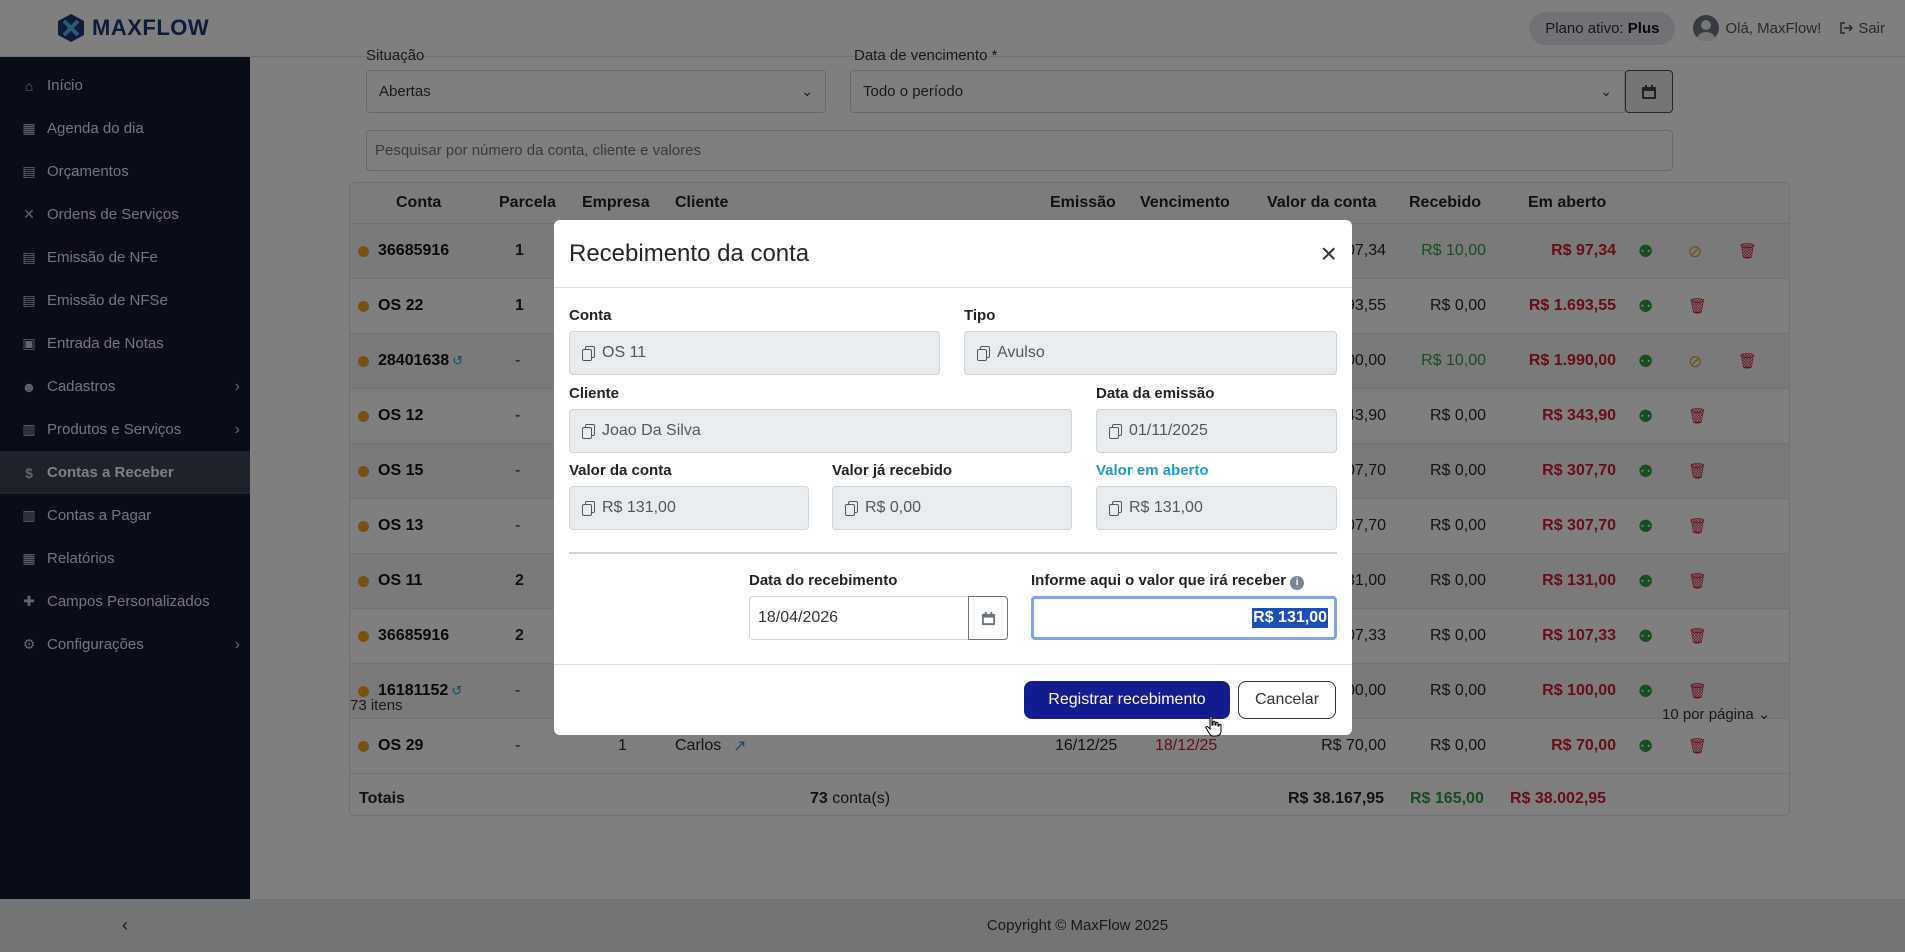 This screenshot has height=952, width=1905. I want to click on register-payment-button: Registrar recebimento, so click(1127, 700).